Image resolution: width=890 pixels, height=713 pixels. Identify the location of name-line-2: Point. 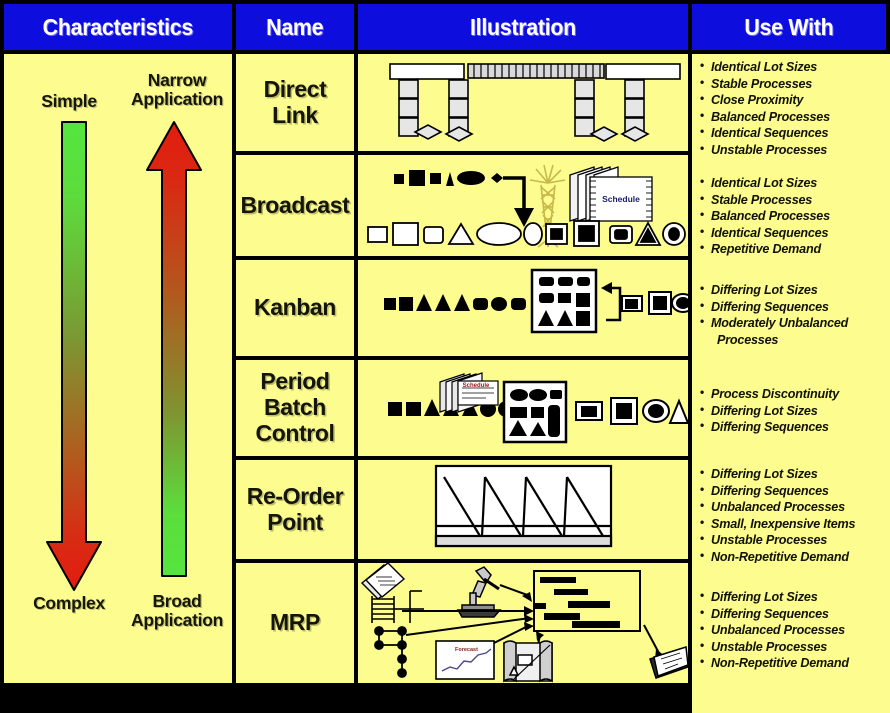
(295, 521).